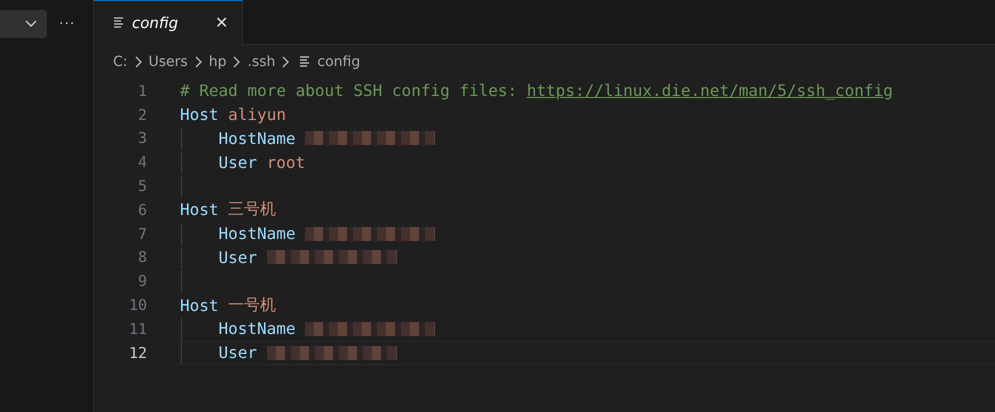 The height and width of the screenshot is (412, 995). I want to click on line-number: 2, so click(141, 115).